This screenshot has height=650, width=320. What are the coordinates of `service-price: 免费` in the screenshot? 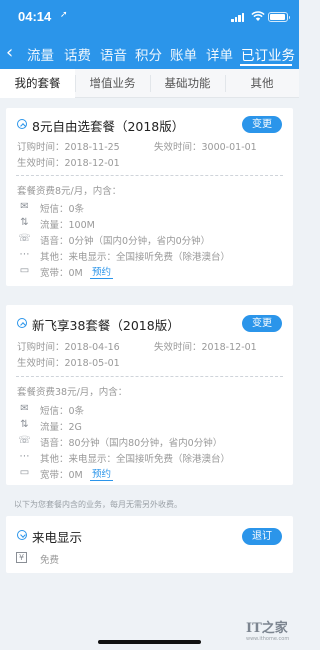 It's located at (50, 560).